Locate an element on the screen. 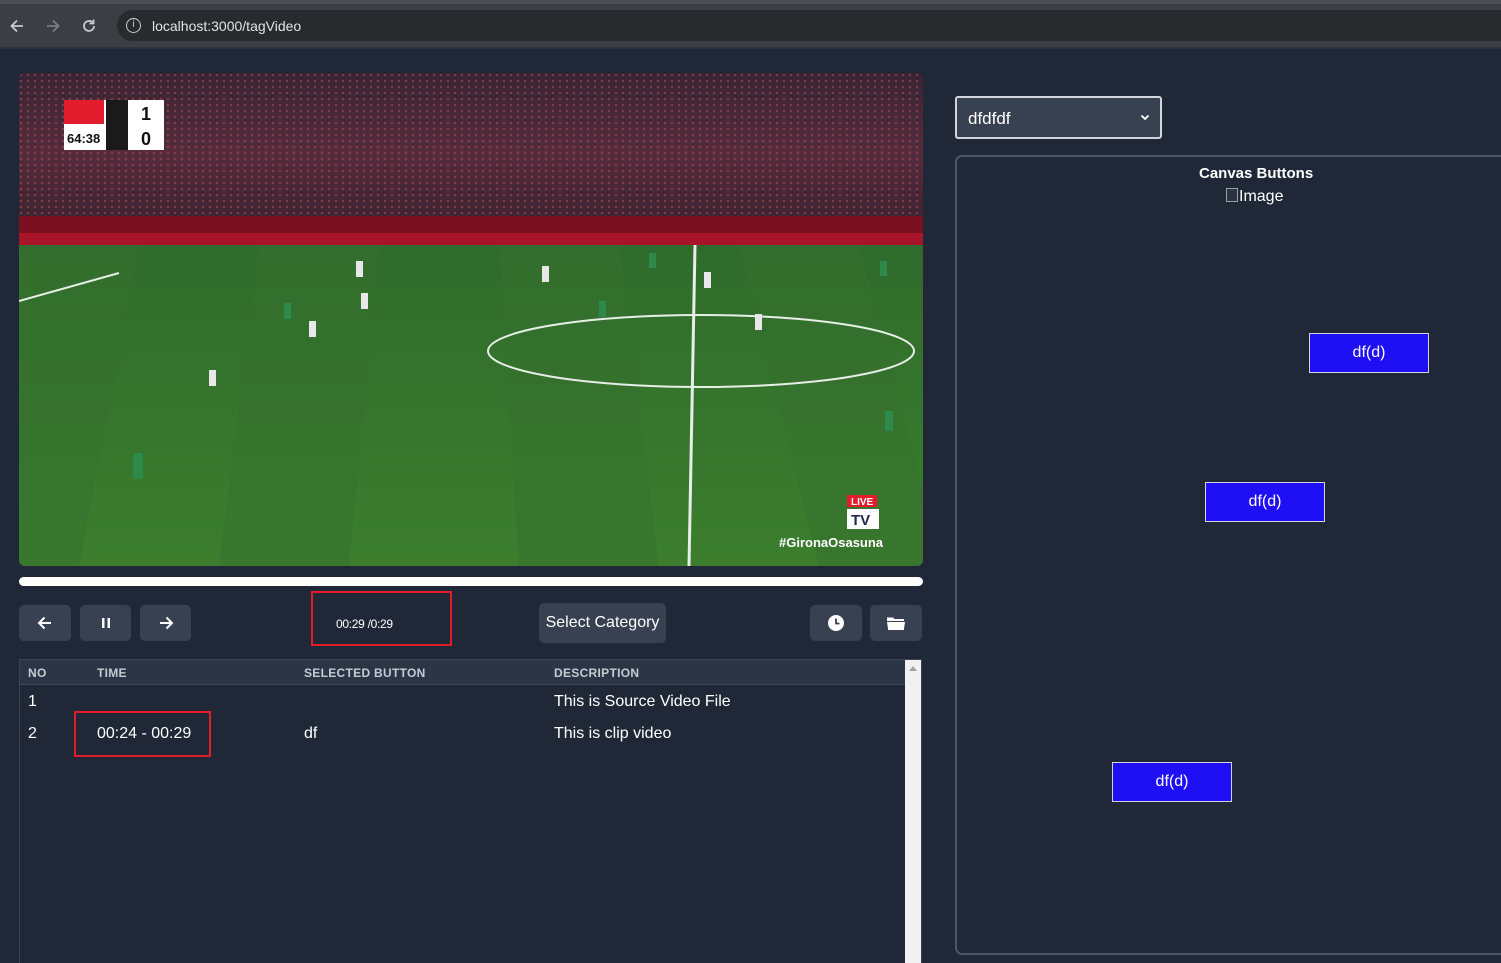  canvas-image: Image is located at coordinates (1254, 197).